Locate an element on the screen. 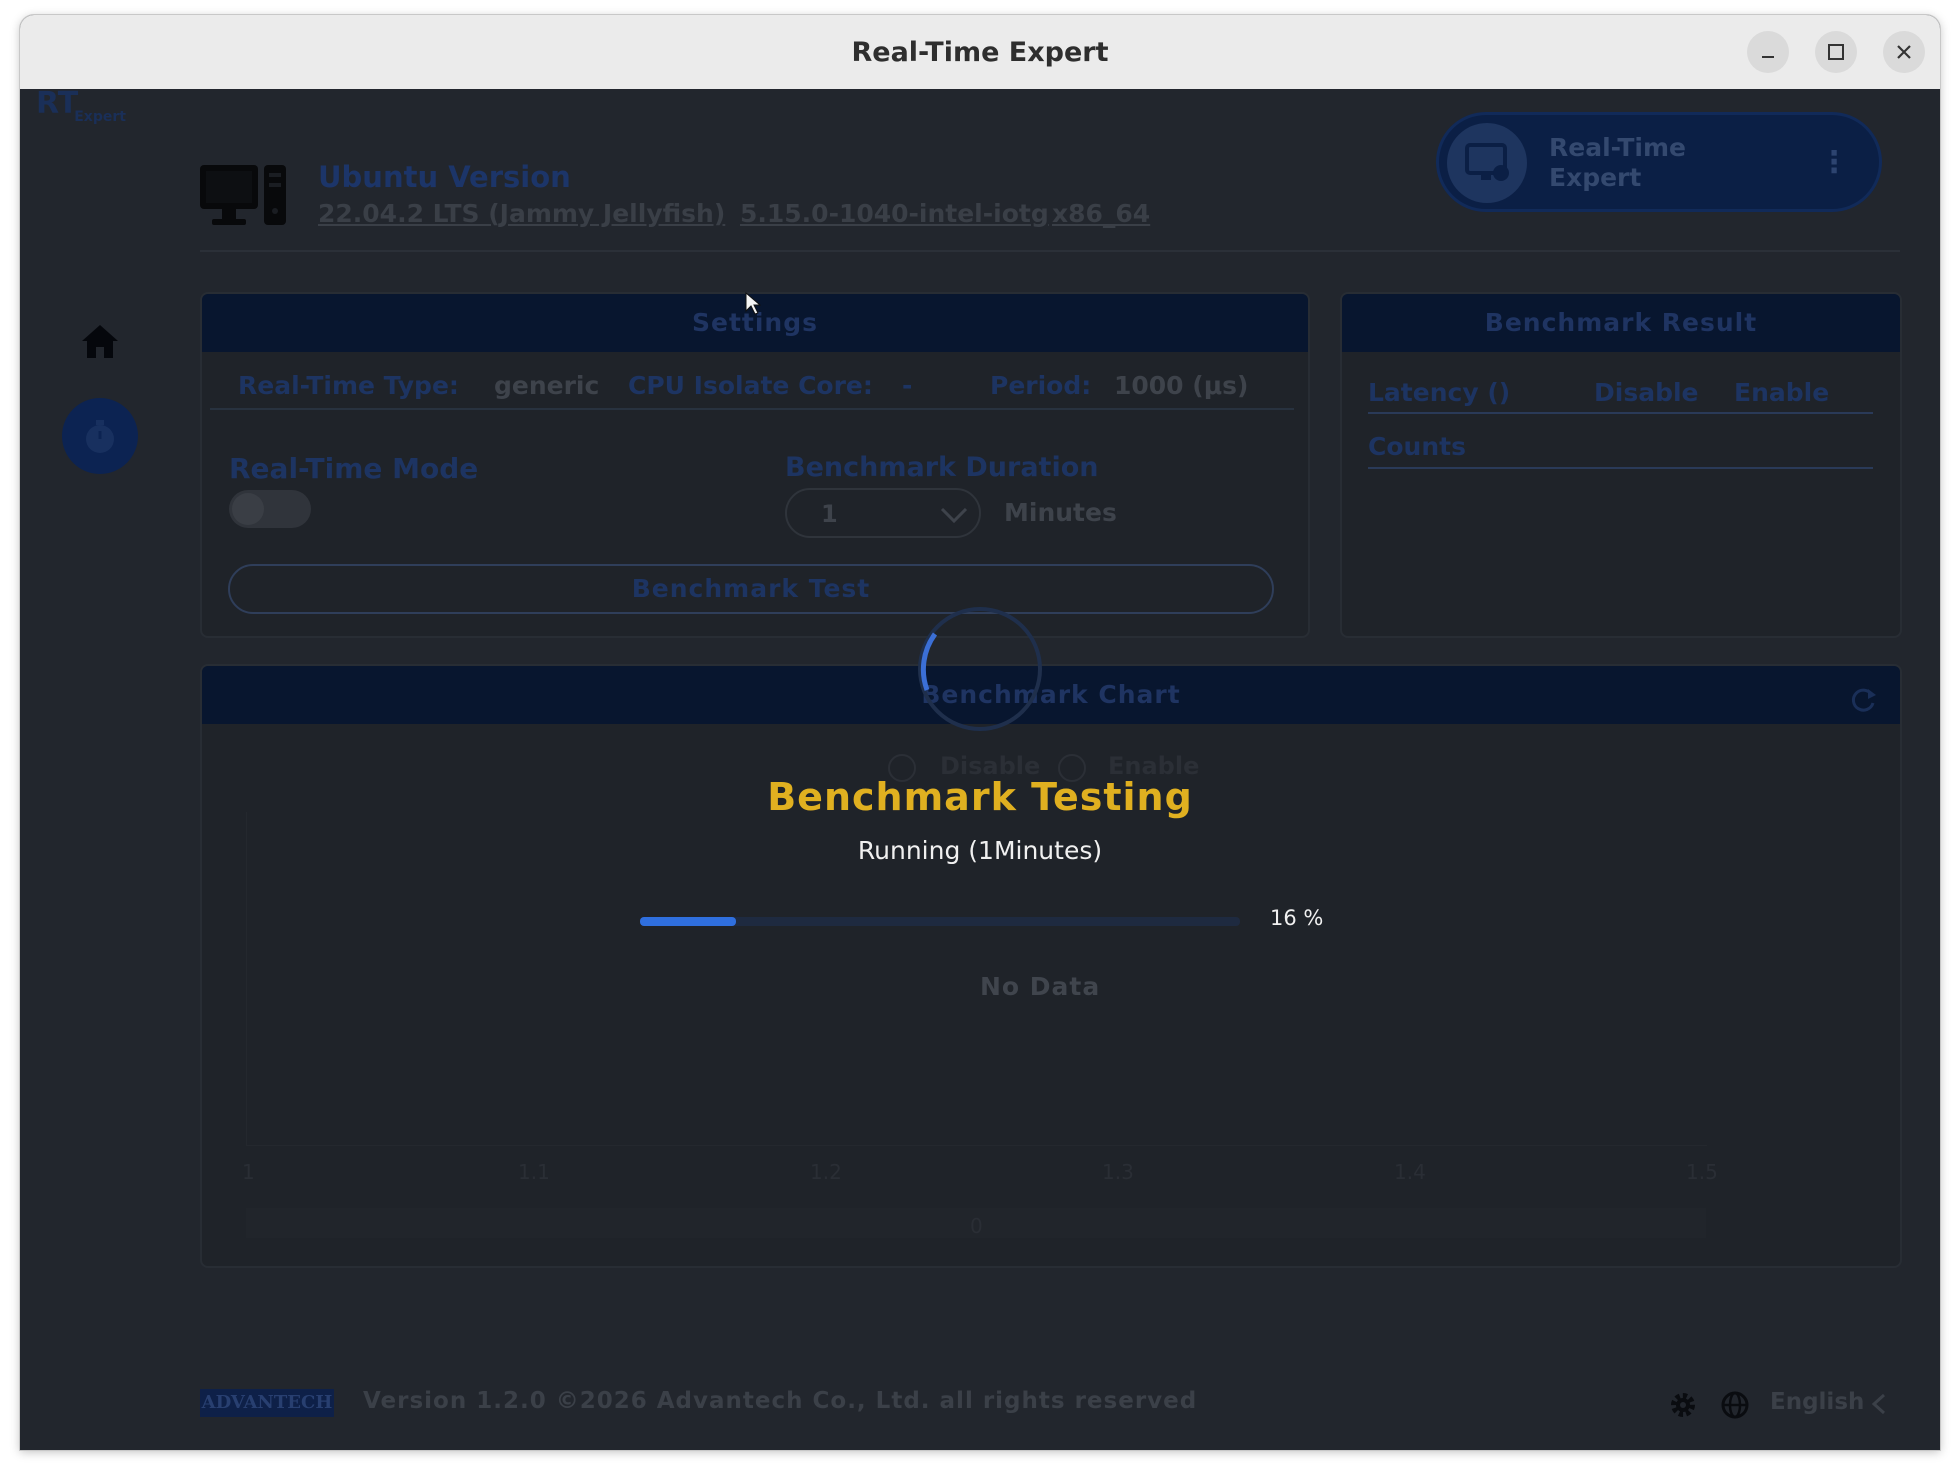 The image size is (1960, 1470). gear-icon is located at coordinates (1683, 1405).